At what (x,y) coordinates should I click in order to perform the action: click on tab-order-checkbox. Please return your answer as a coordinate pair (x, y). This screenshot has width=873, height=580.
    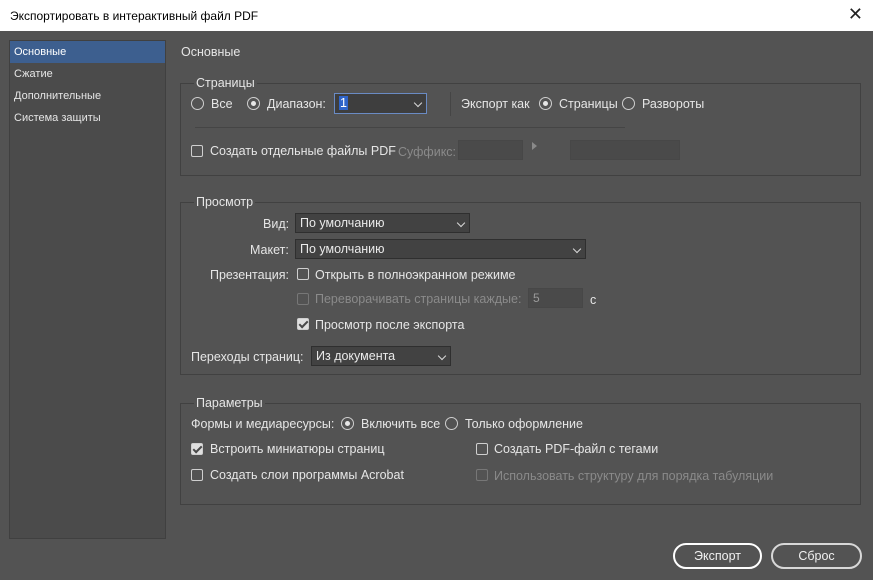
    Looking at the image, I should click on (482, 475).